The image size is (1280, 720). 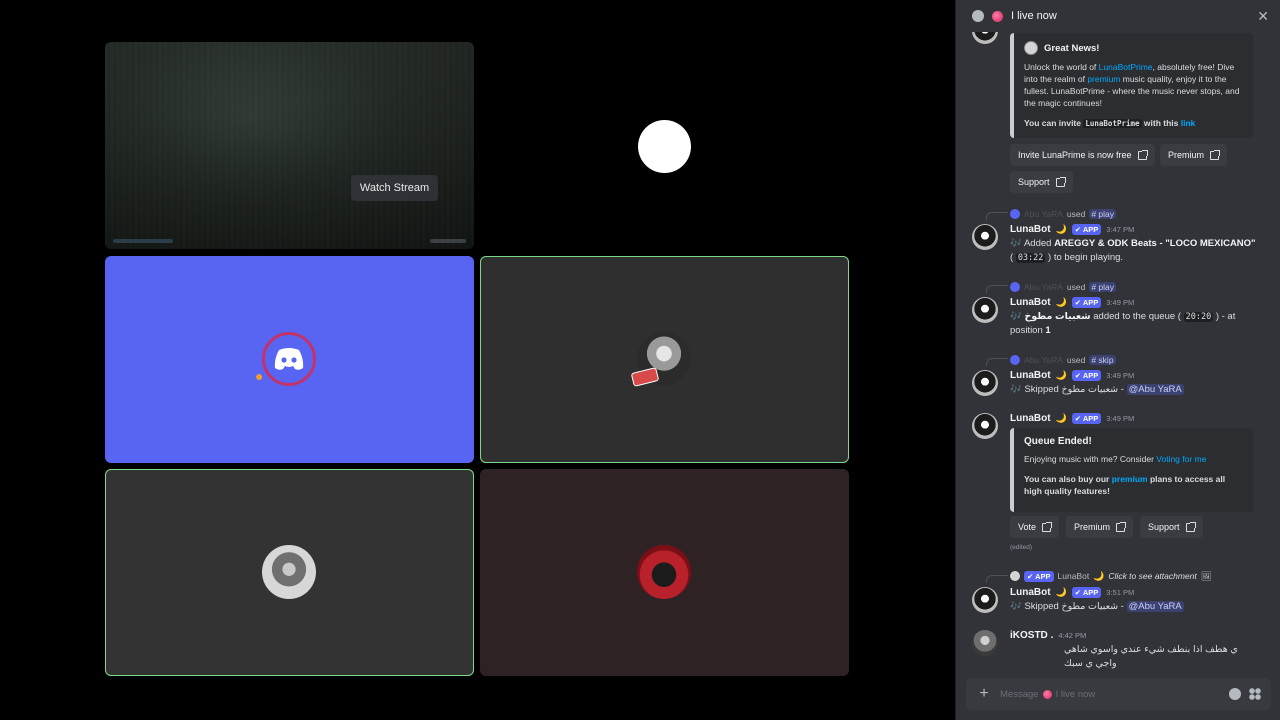 I want to click on embed-author-icon, so click(x=1031, y=48).